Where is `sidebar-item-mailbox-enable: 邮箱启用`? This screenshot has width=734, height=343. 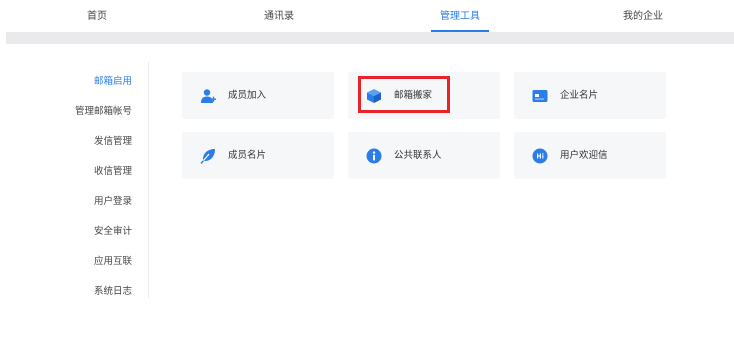
sidebar-item-mailbox-enable: 邮箱启用 is located at coordinates (113, 80).